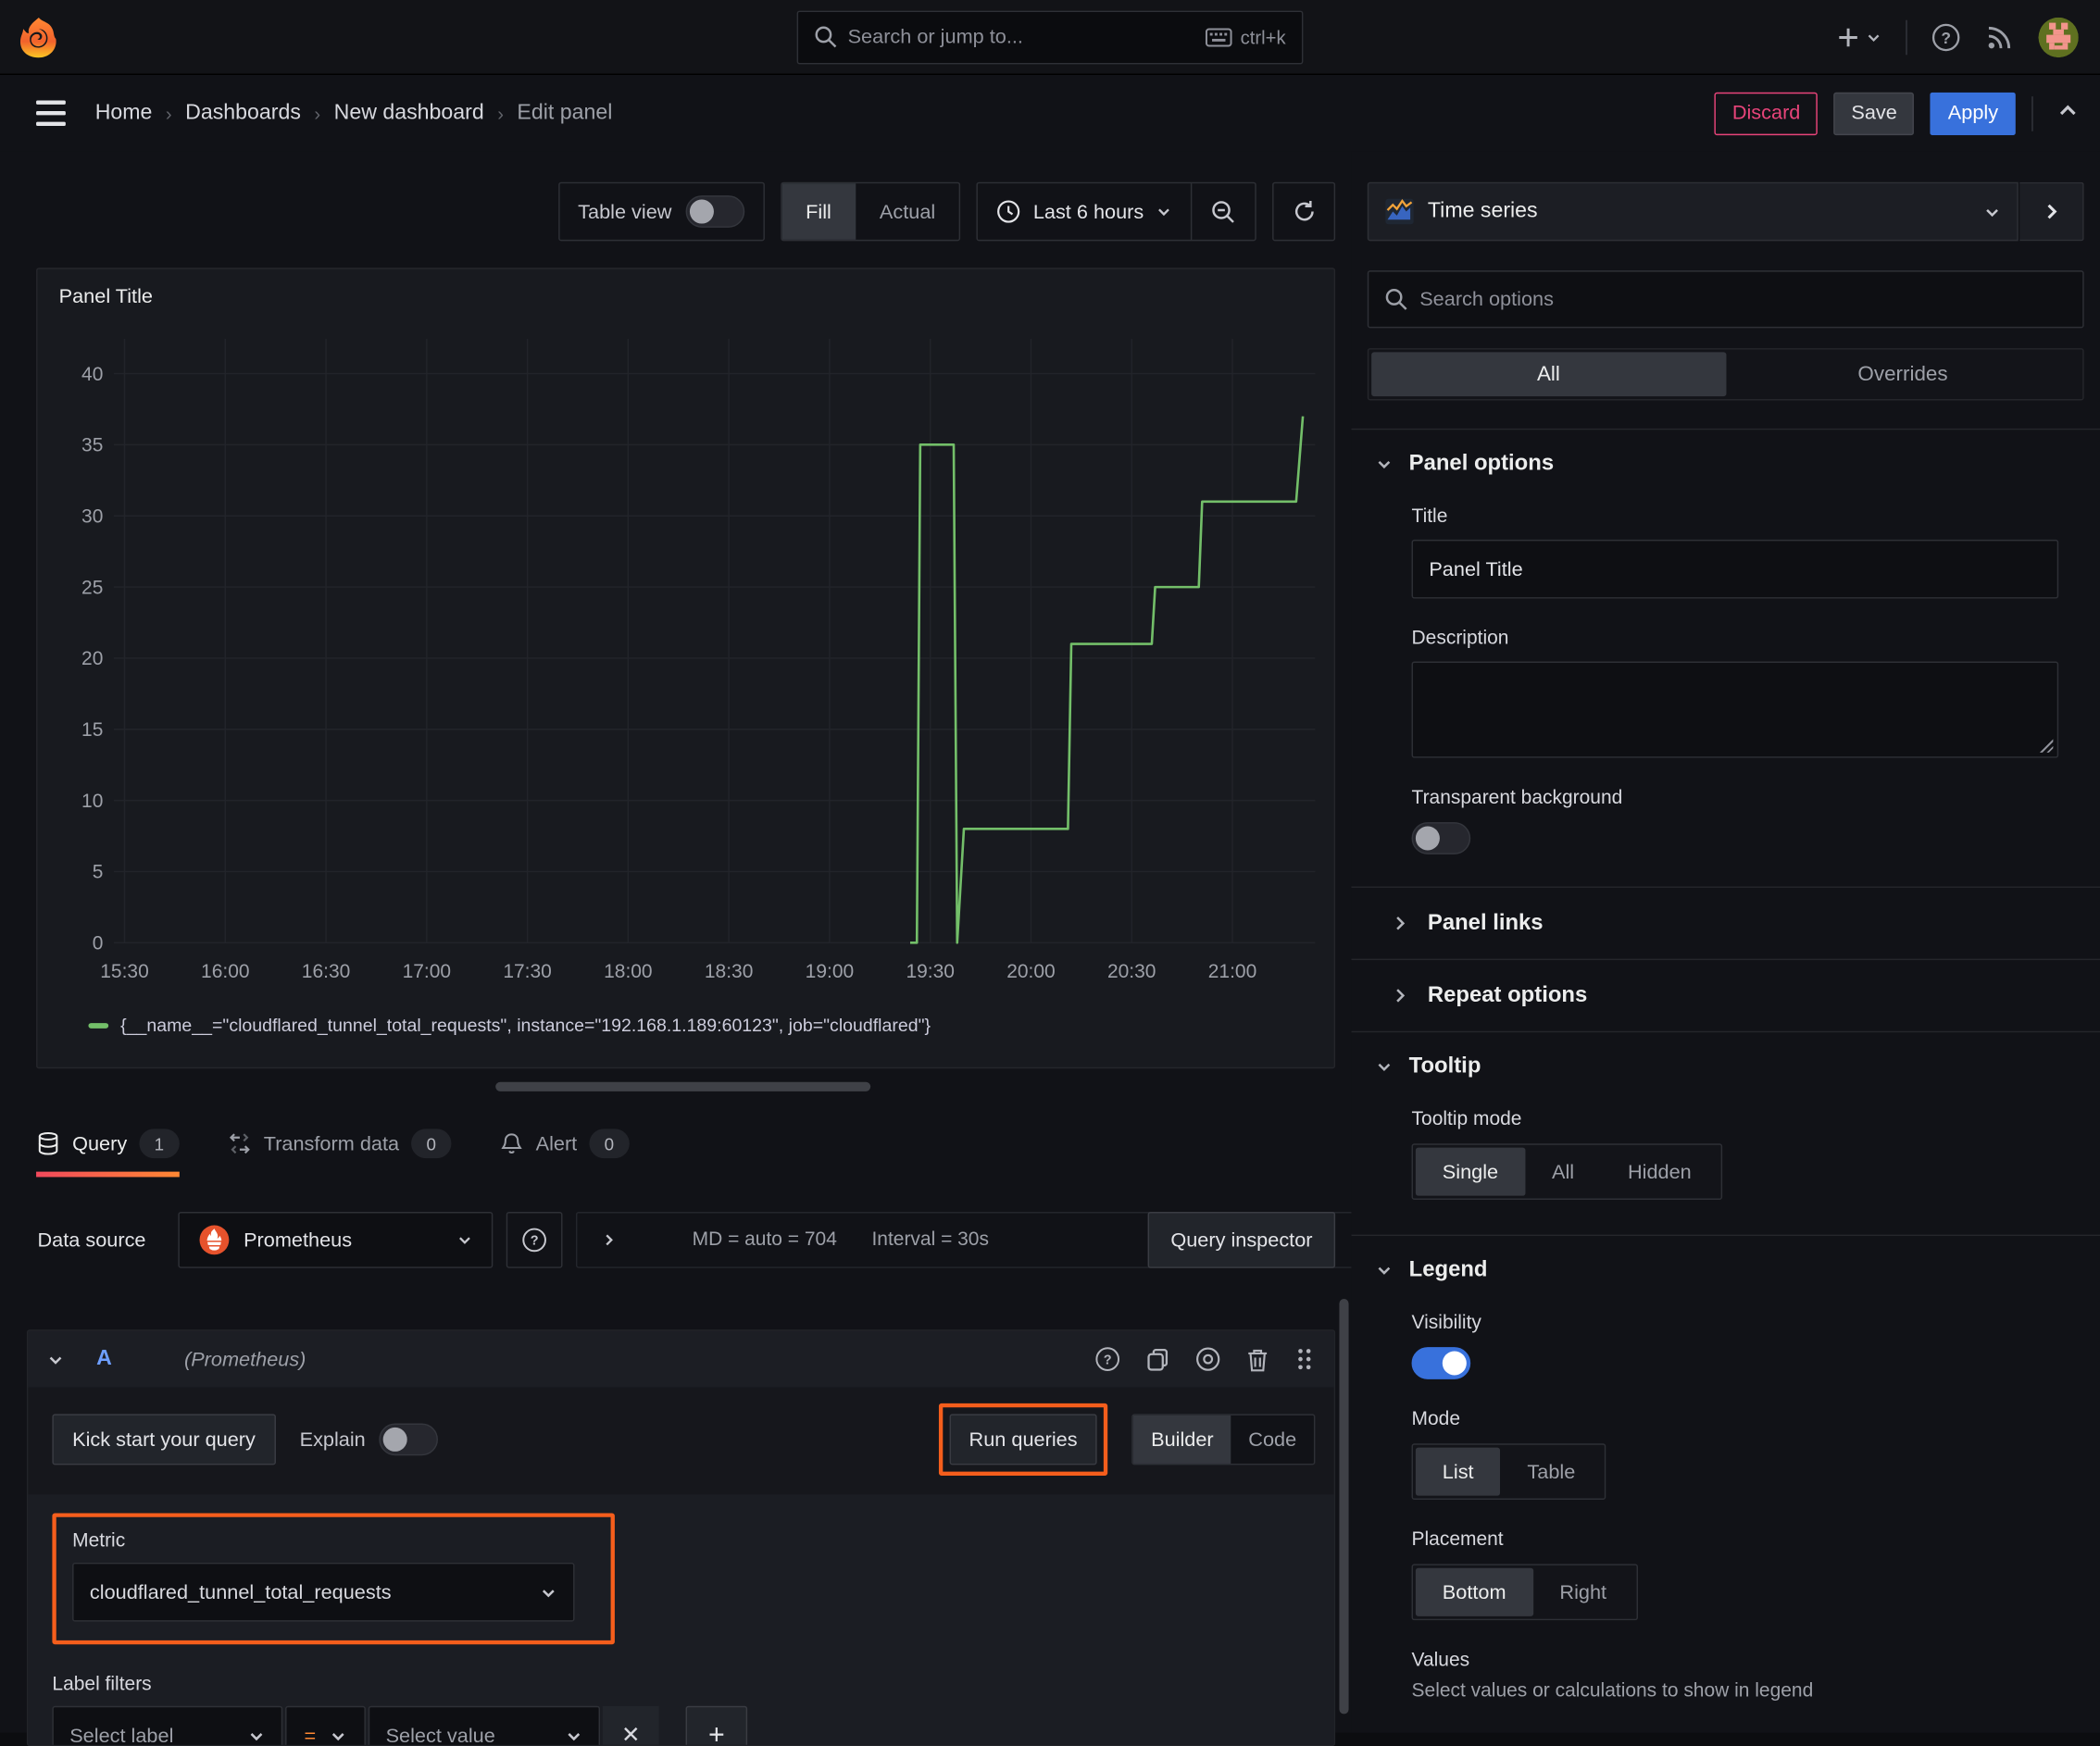 Image resolution: width=2100 pixels, height=1746 pixels. Describe the element at coordinates (39, 36) in the screenshot. I see `grafana-logo-icon` at that location.